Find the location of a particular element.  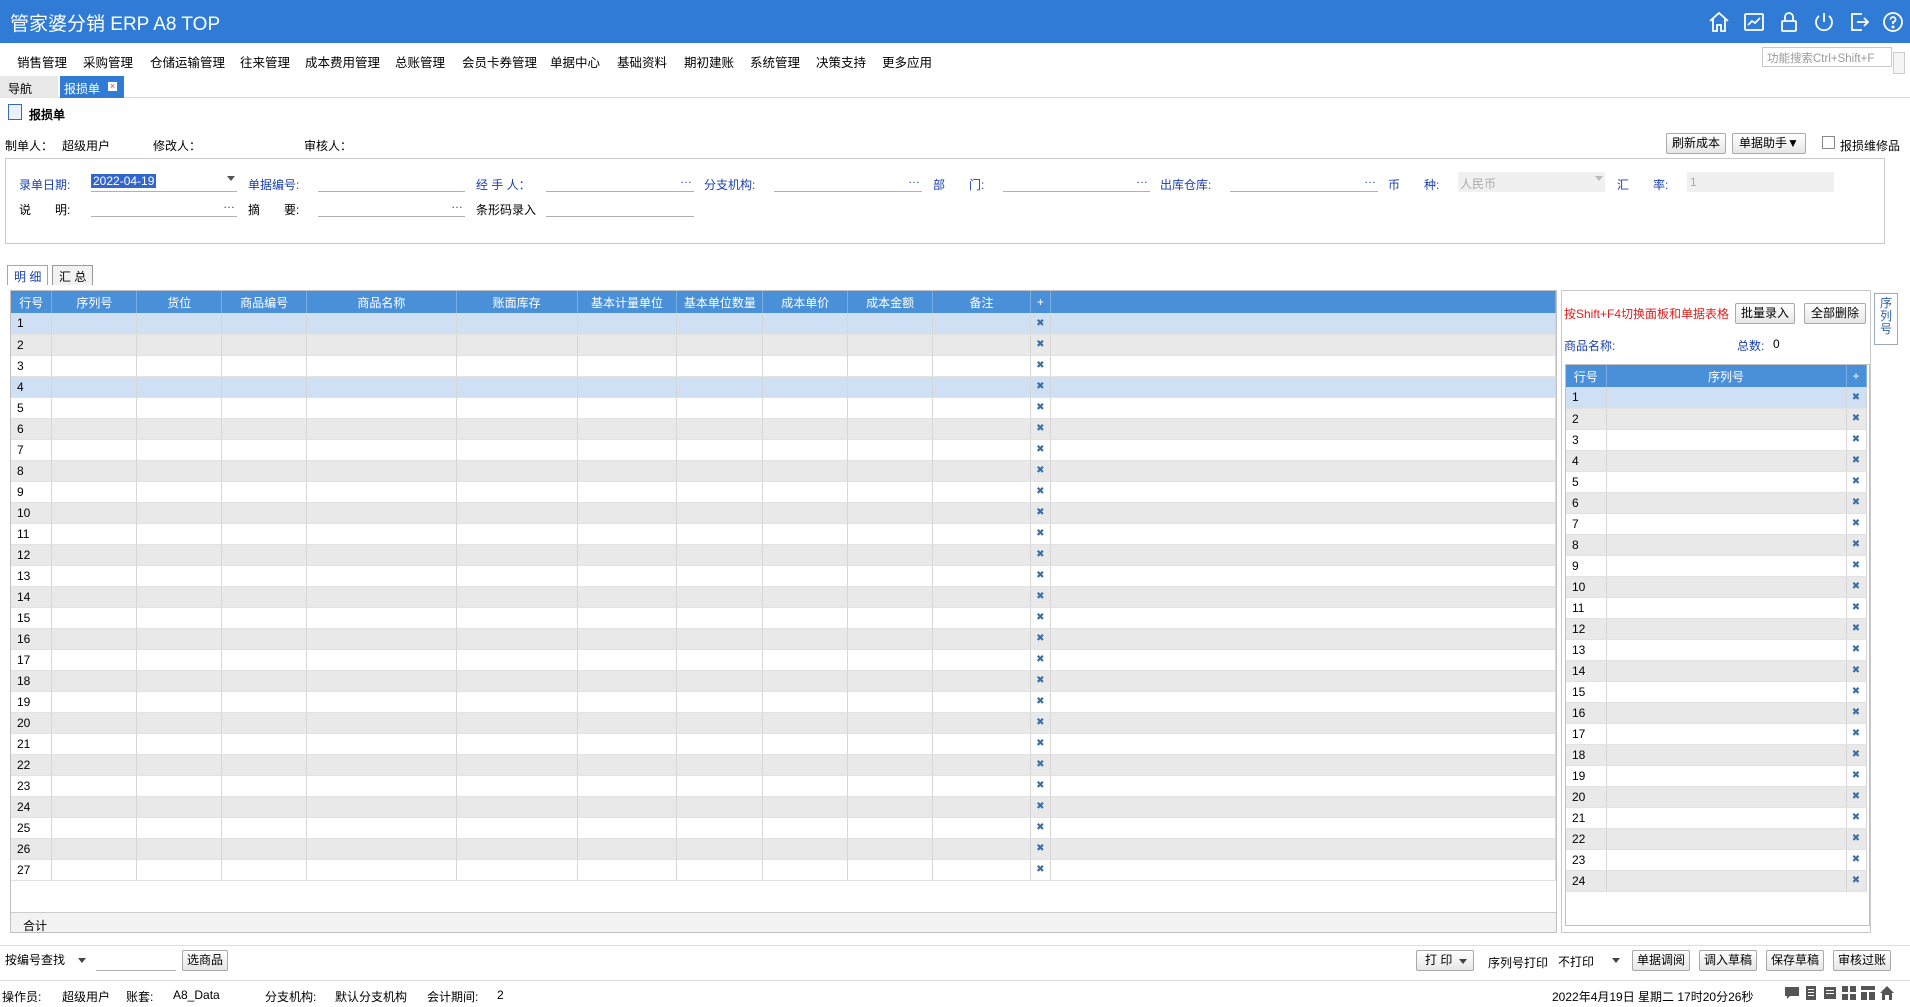

table-row: 4 ✖ is located at coordinates (783, 387).